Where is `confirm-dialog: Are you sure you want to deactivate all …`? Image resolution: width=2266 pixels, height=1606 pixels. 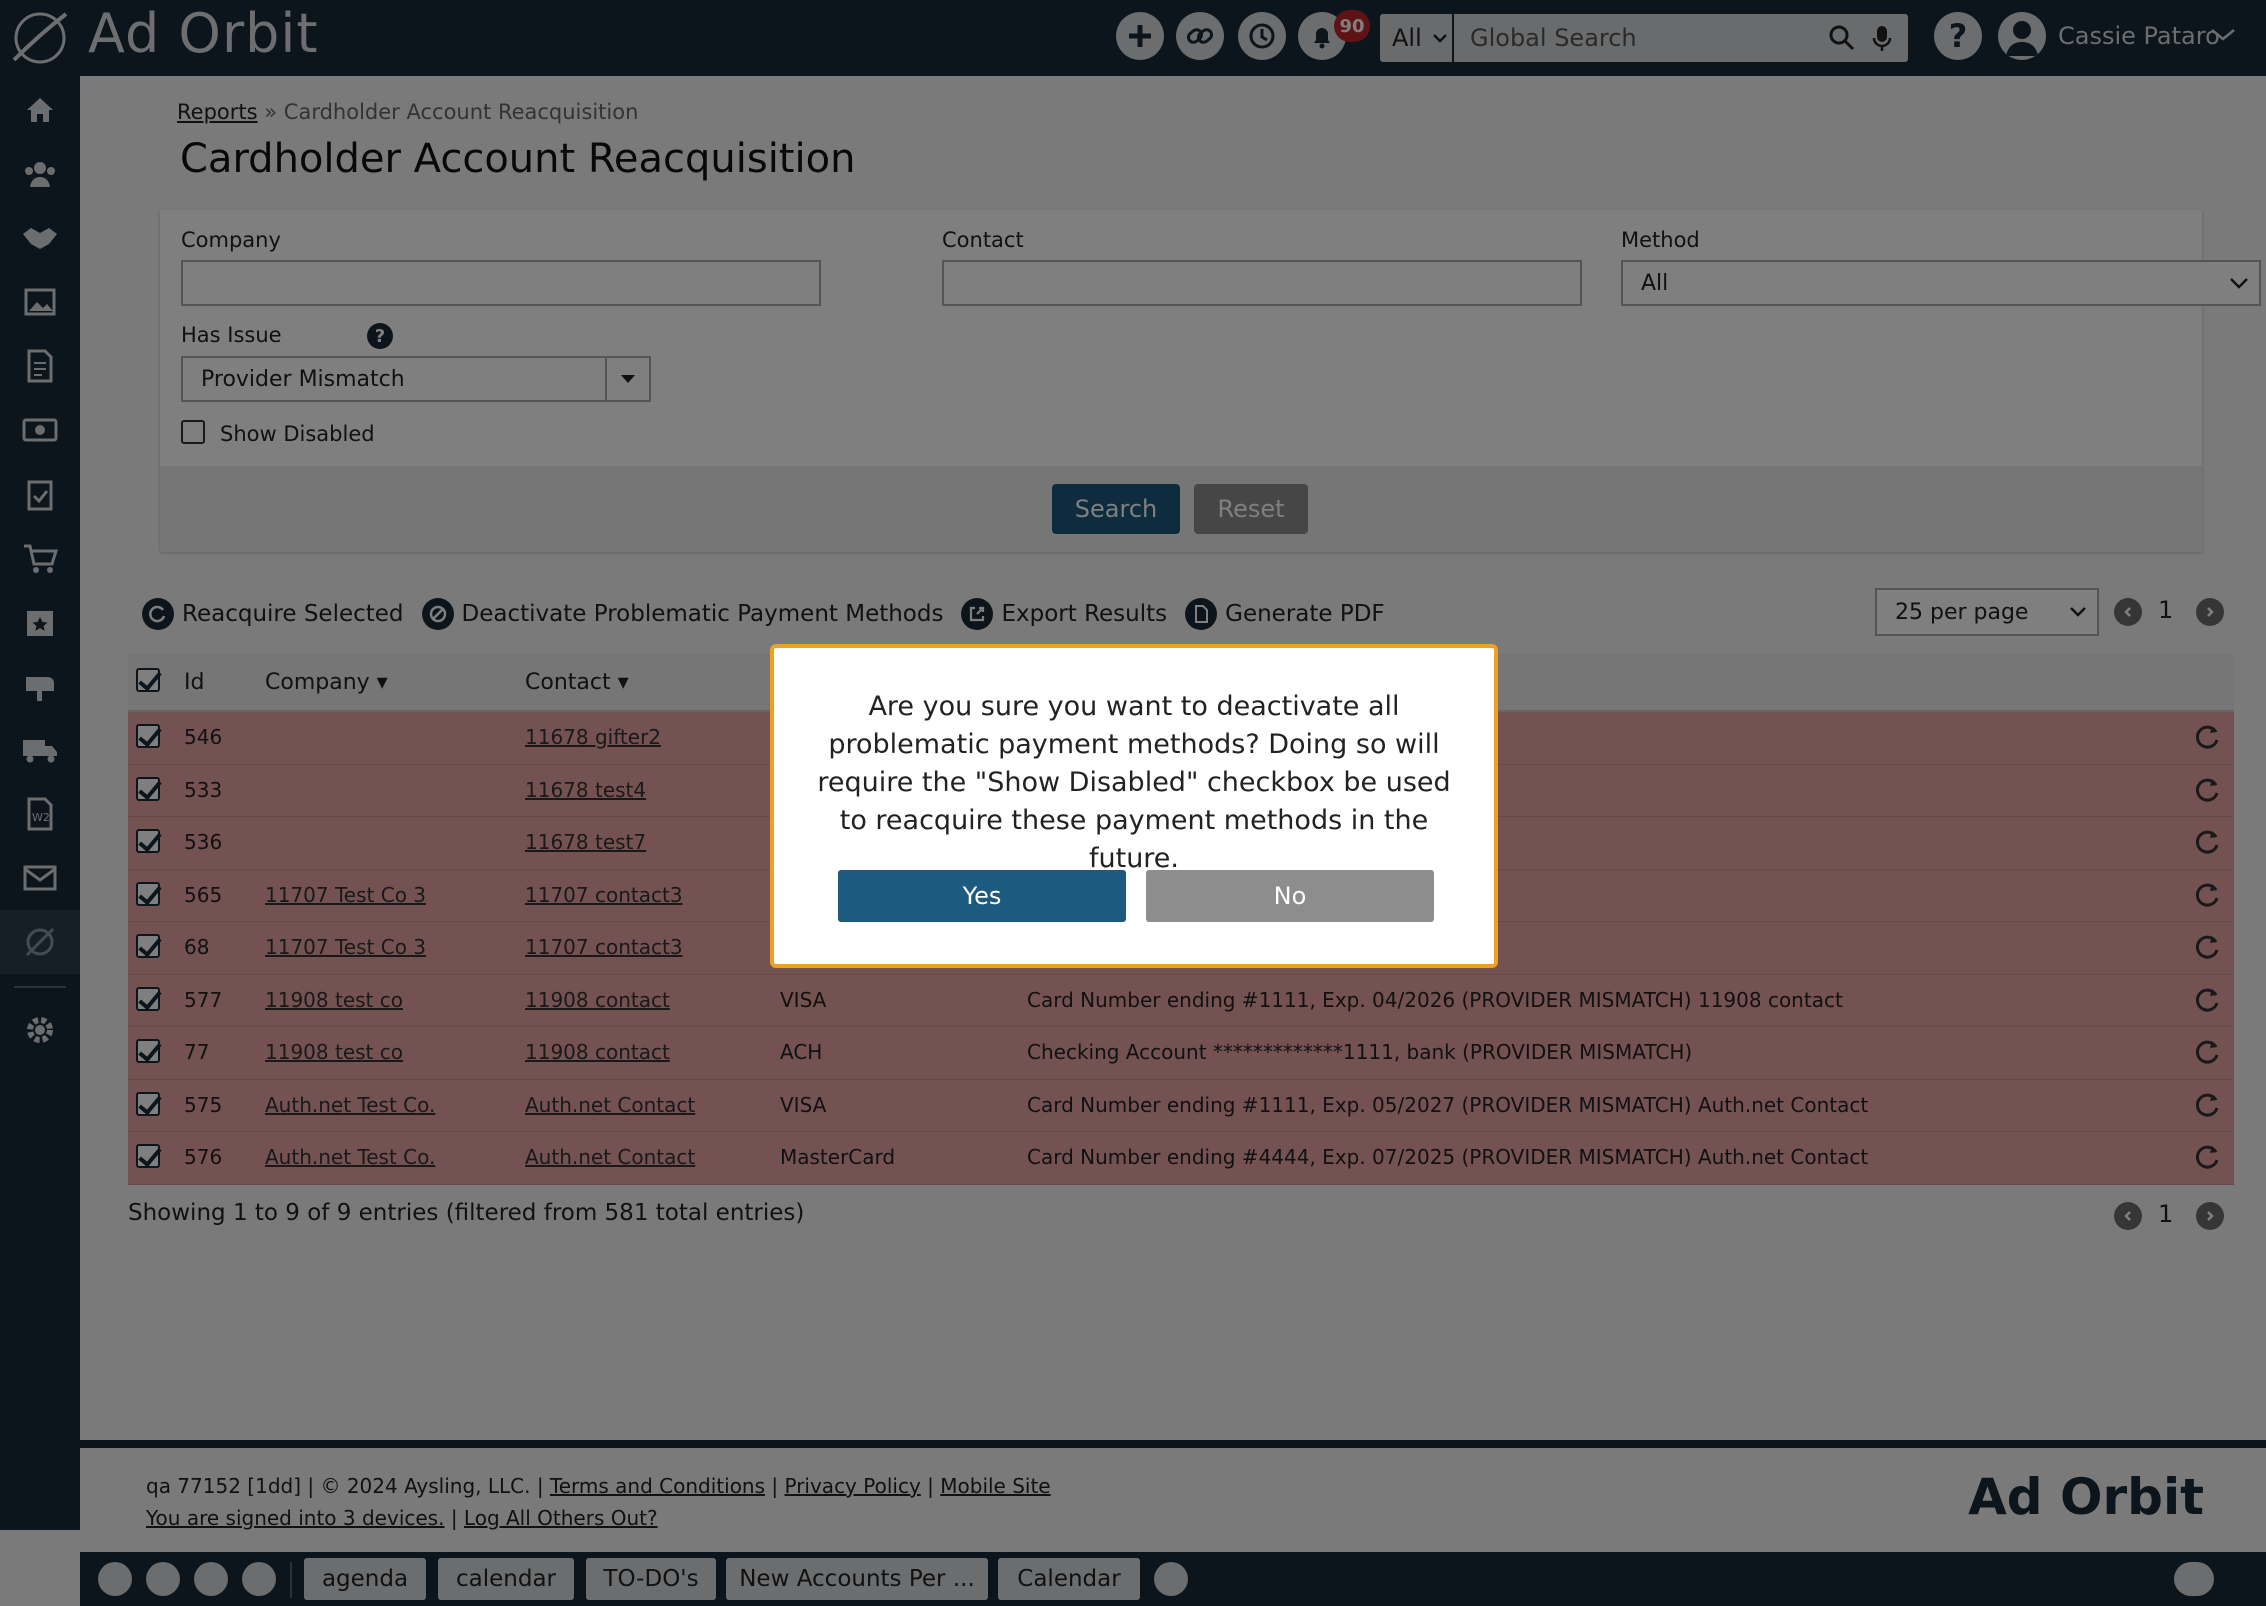
confirm-dialog: Are you sure you want to deactivate all … is located at coordinates (1134, 806).